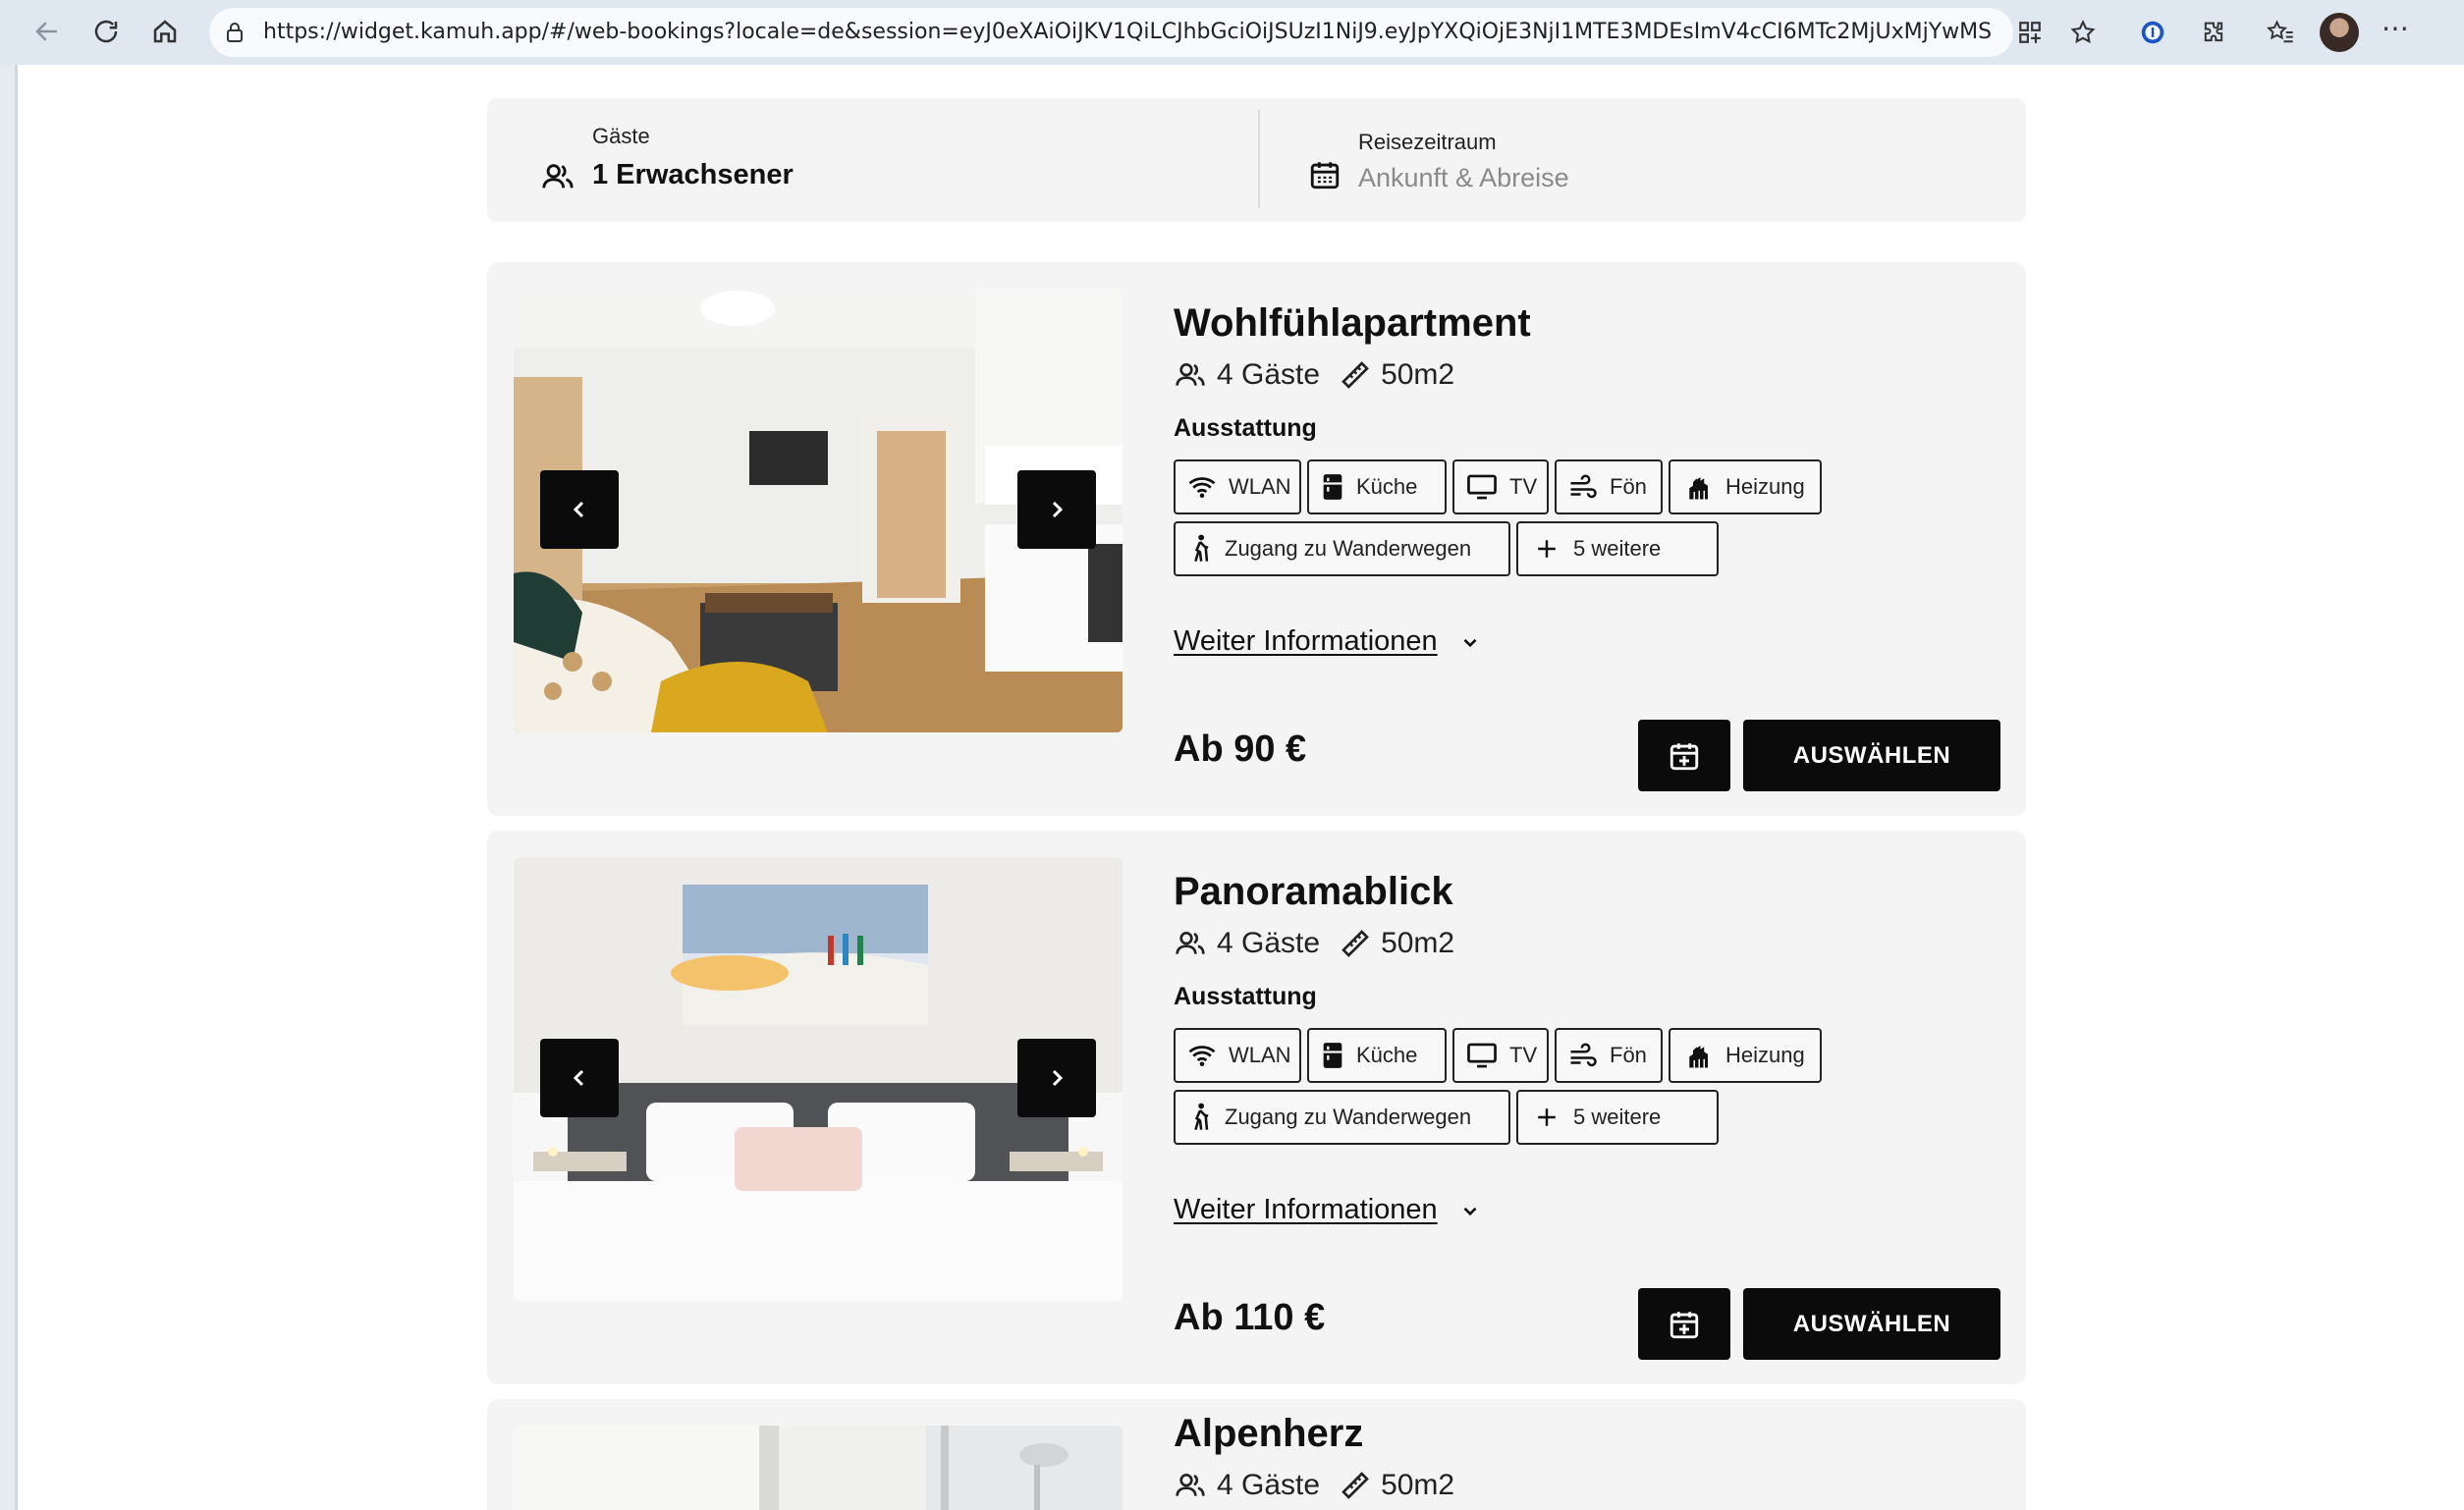  What do you see at coordinates (1427, 142) in the screenshot?
I see `travel-period-label: Reisezeitraum` at bounding box center [1427, 142].